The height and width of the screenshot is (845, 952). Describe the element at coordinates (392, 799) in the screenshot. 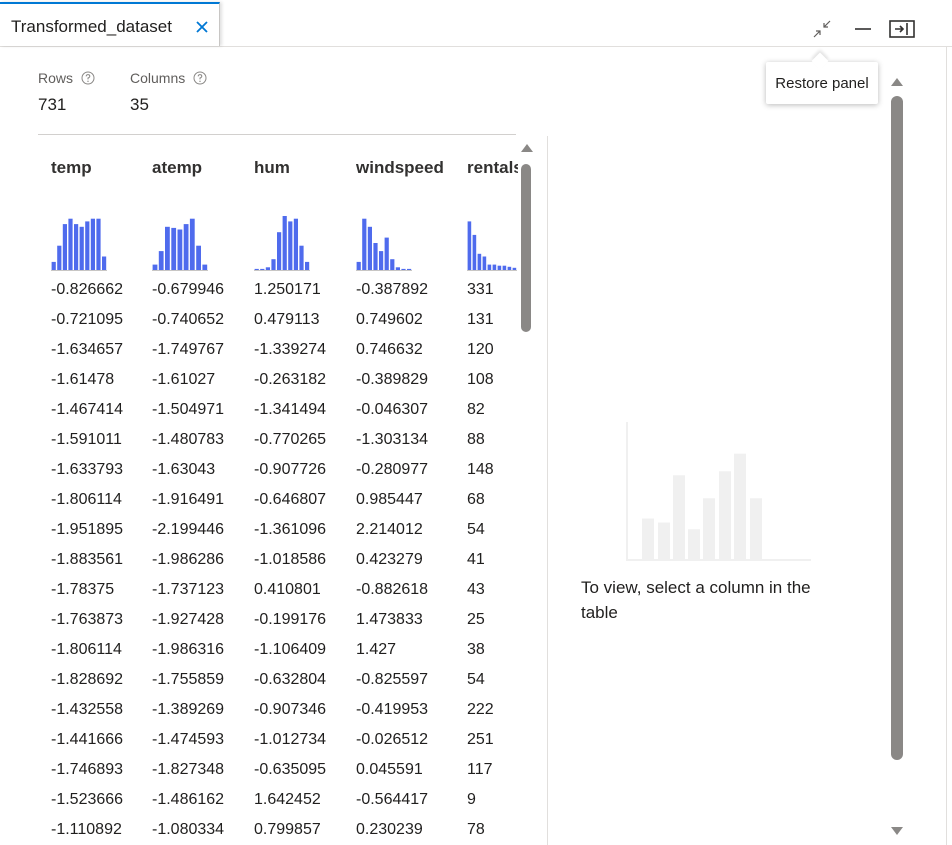

I see `table-cell: -0.564417` at that location.